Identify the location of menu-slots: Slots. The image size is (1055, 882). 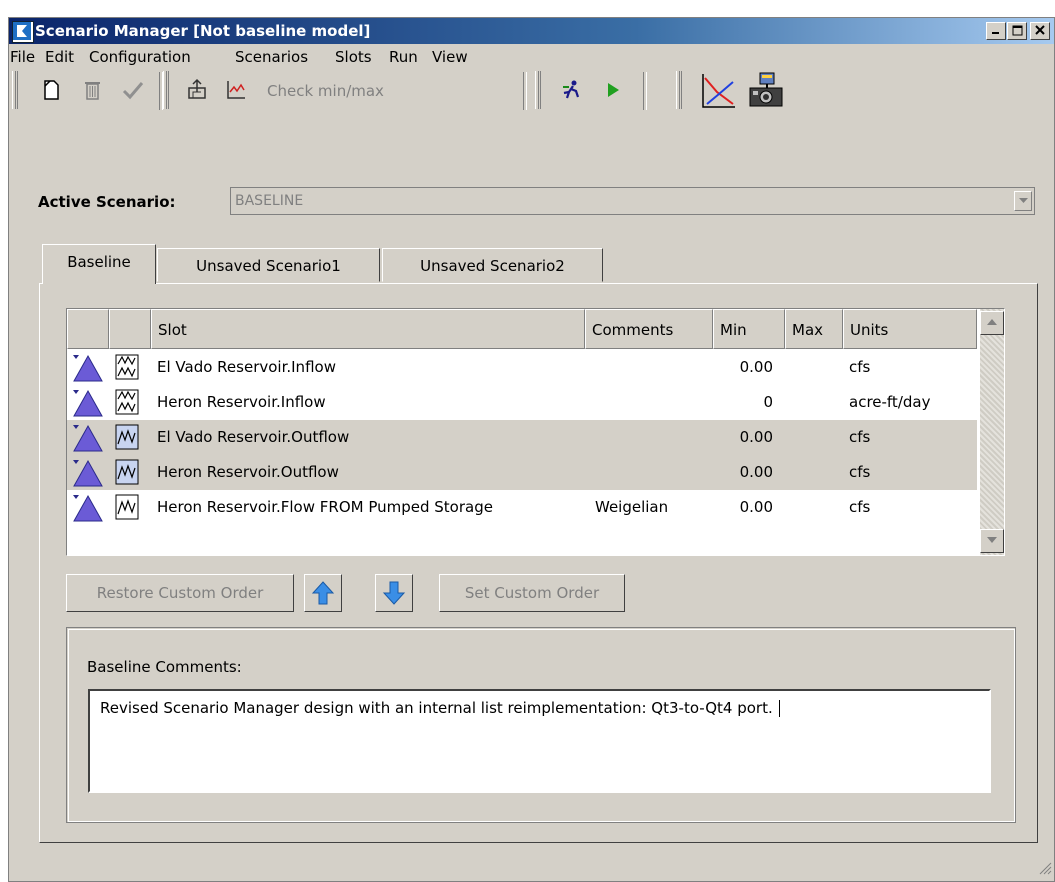
(353, 57).